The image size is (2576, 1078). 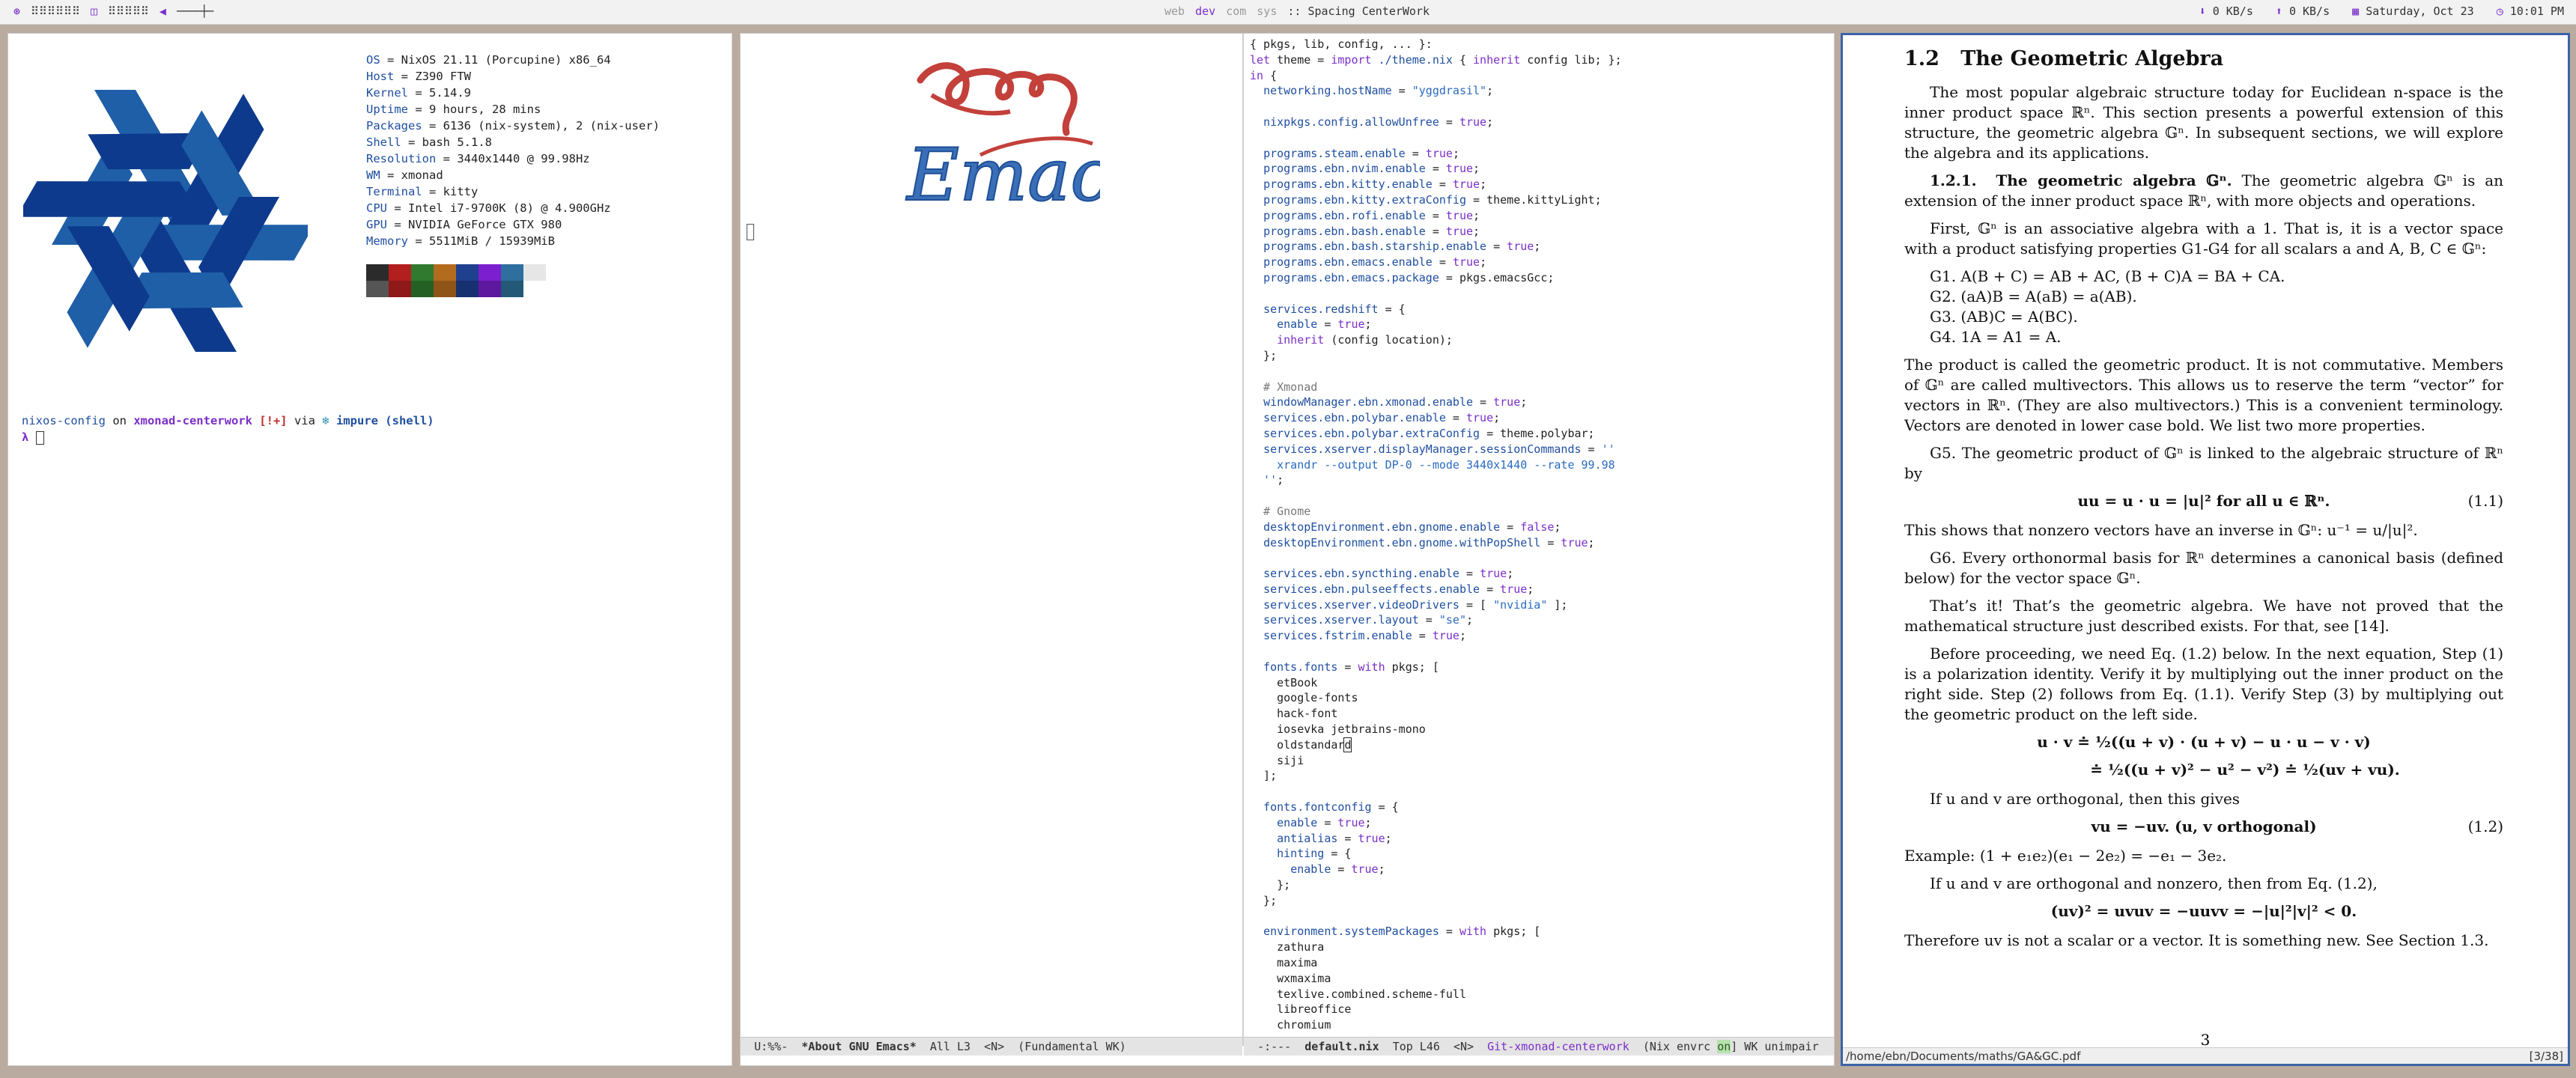 What do you see at coordinates (2485, 826) in the screenshot?
I see `equation-number: (1.2)` at bounding box center [2485, 826].